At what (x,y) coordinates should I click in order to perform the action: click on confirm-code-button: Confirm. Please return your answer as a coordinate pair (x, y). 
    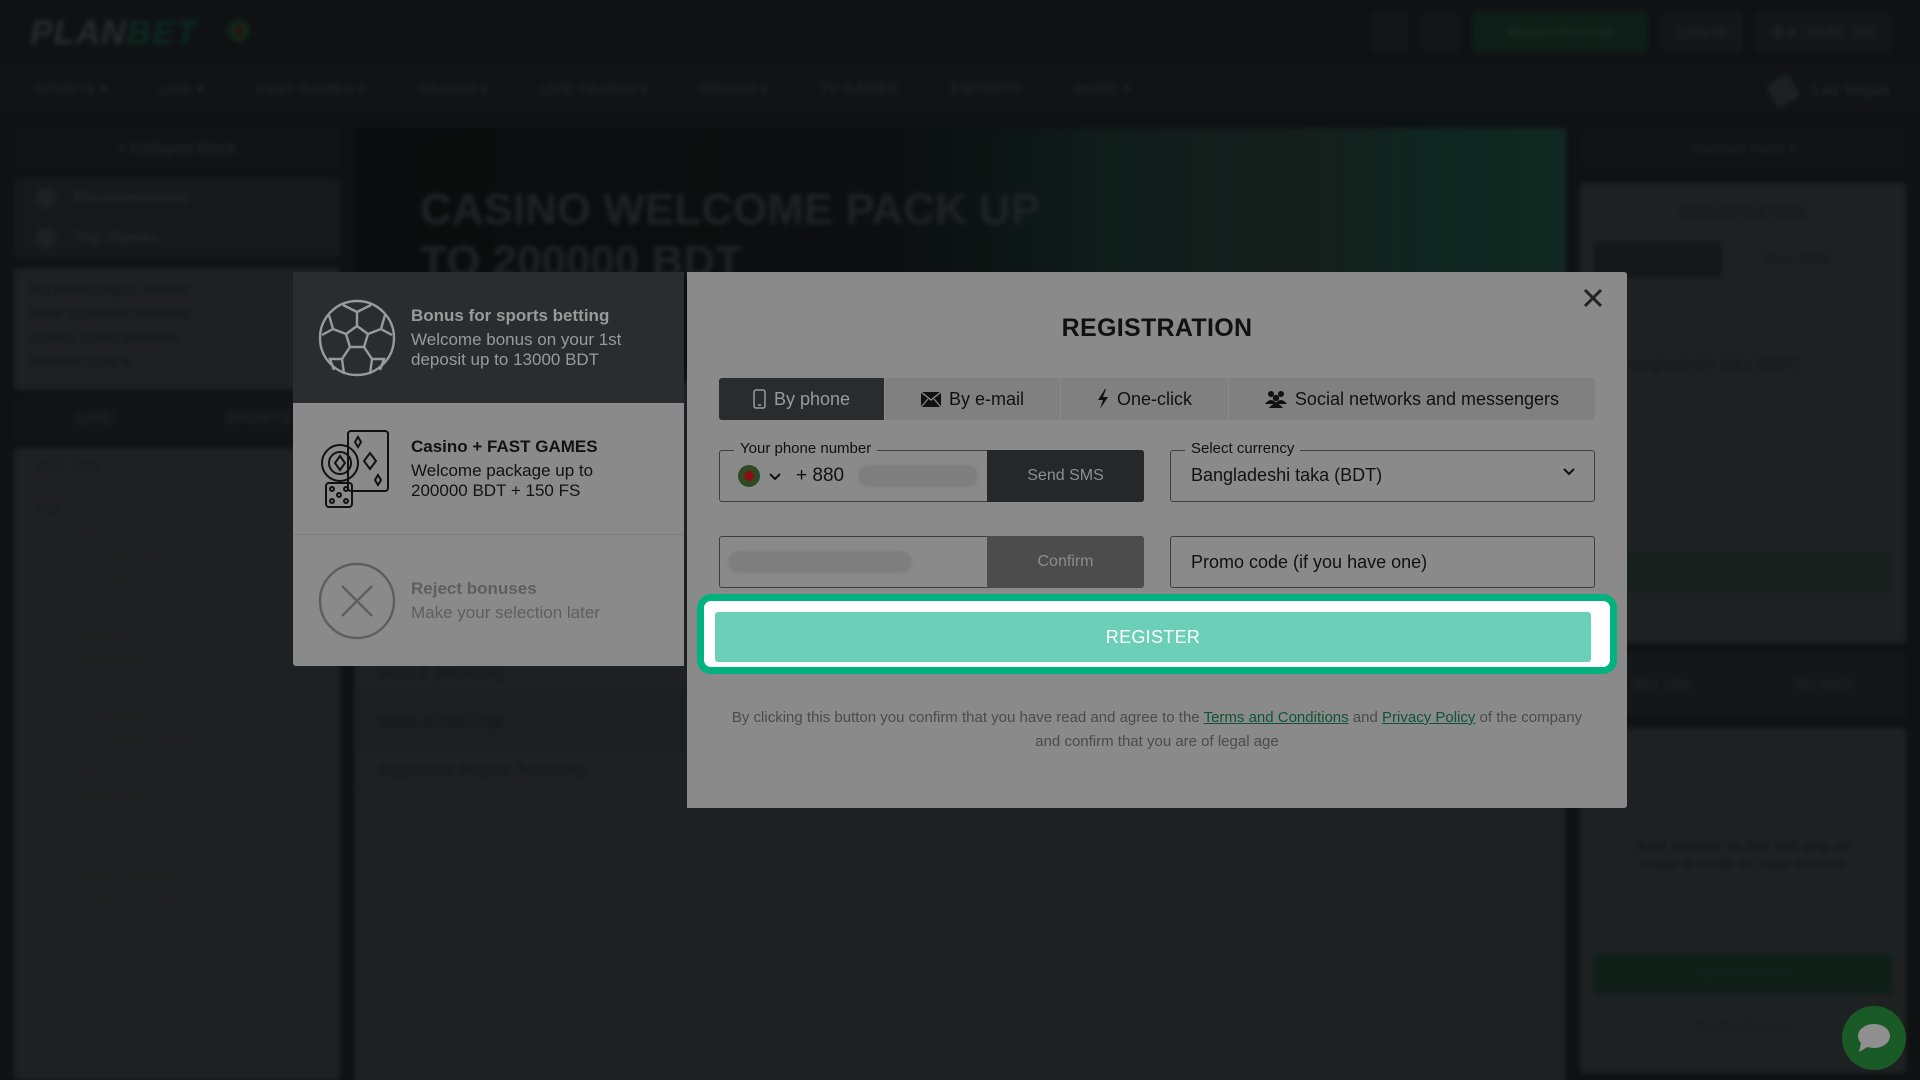
    Looking at the image, I should click on (1065, 562).